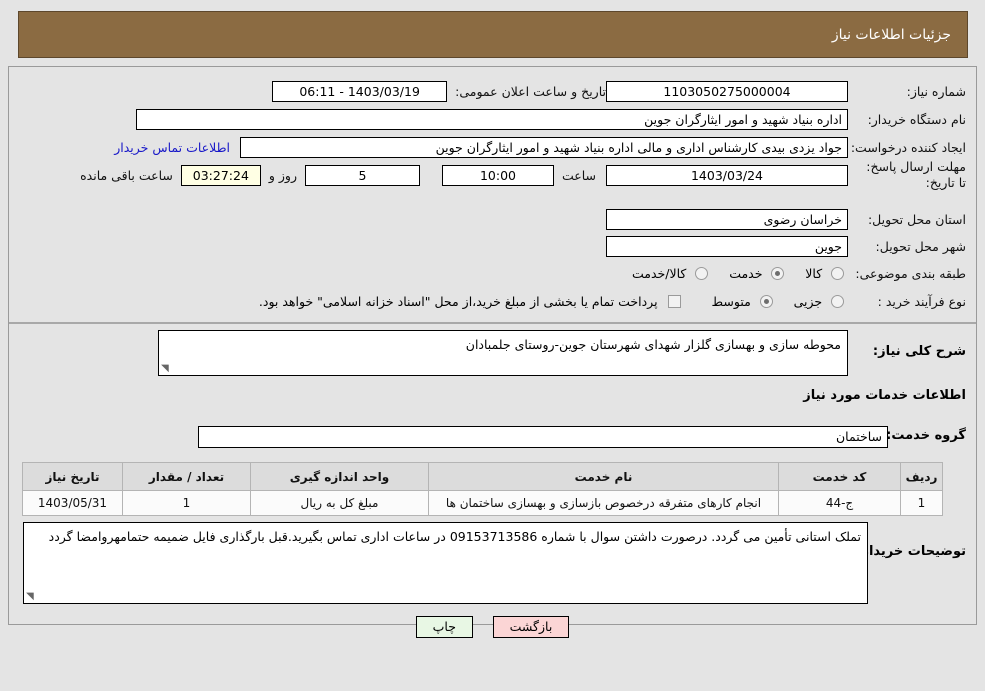 Image resolution: width=985 pixels, height=691 pixels. Describe the element at coordinates (360, 91) in the screenshot. I see `announce-datetime-value: 1403/03/19 - 06:11` at that location.